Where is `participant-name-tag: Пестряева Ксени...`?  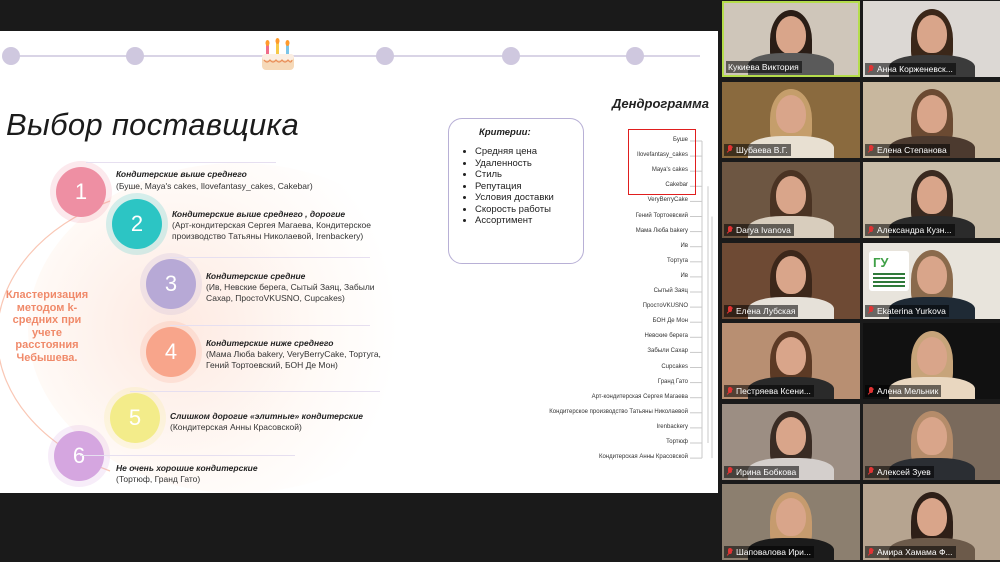
participant-name-tag: Пестряева Ксени... is located at coordinates (769, 391).